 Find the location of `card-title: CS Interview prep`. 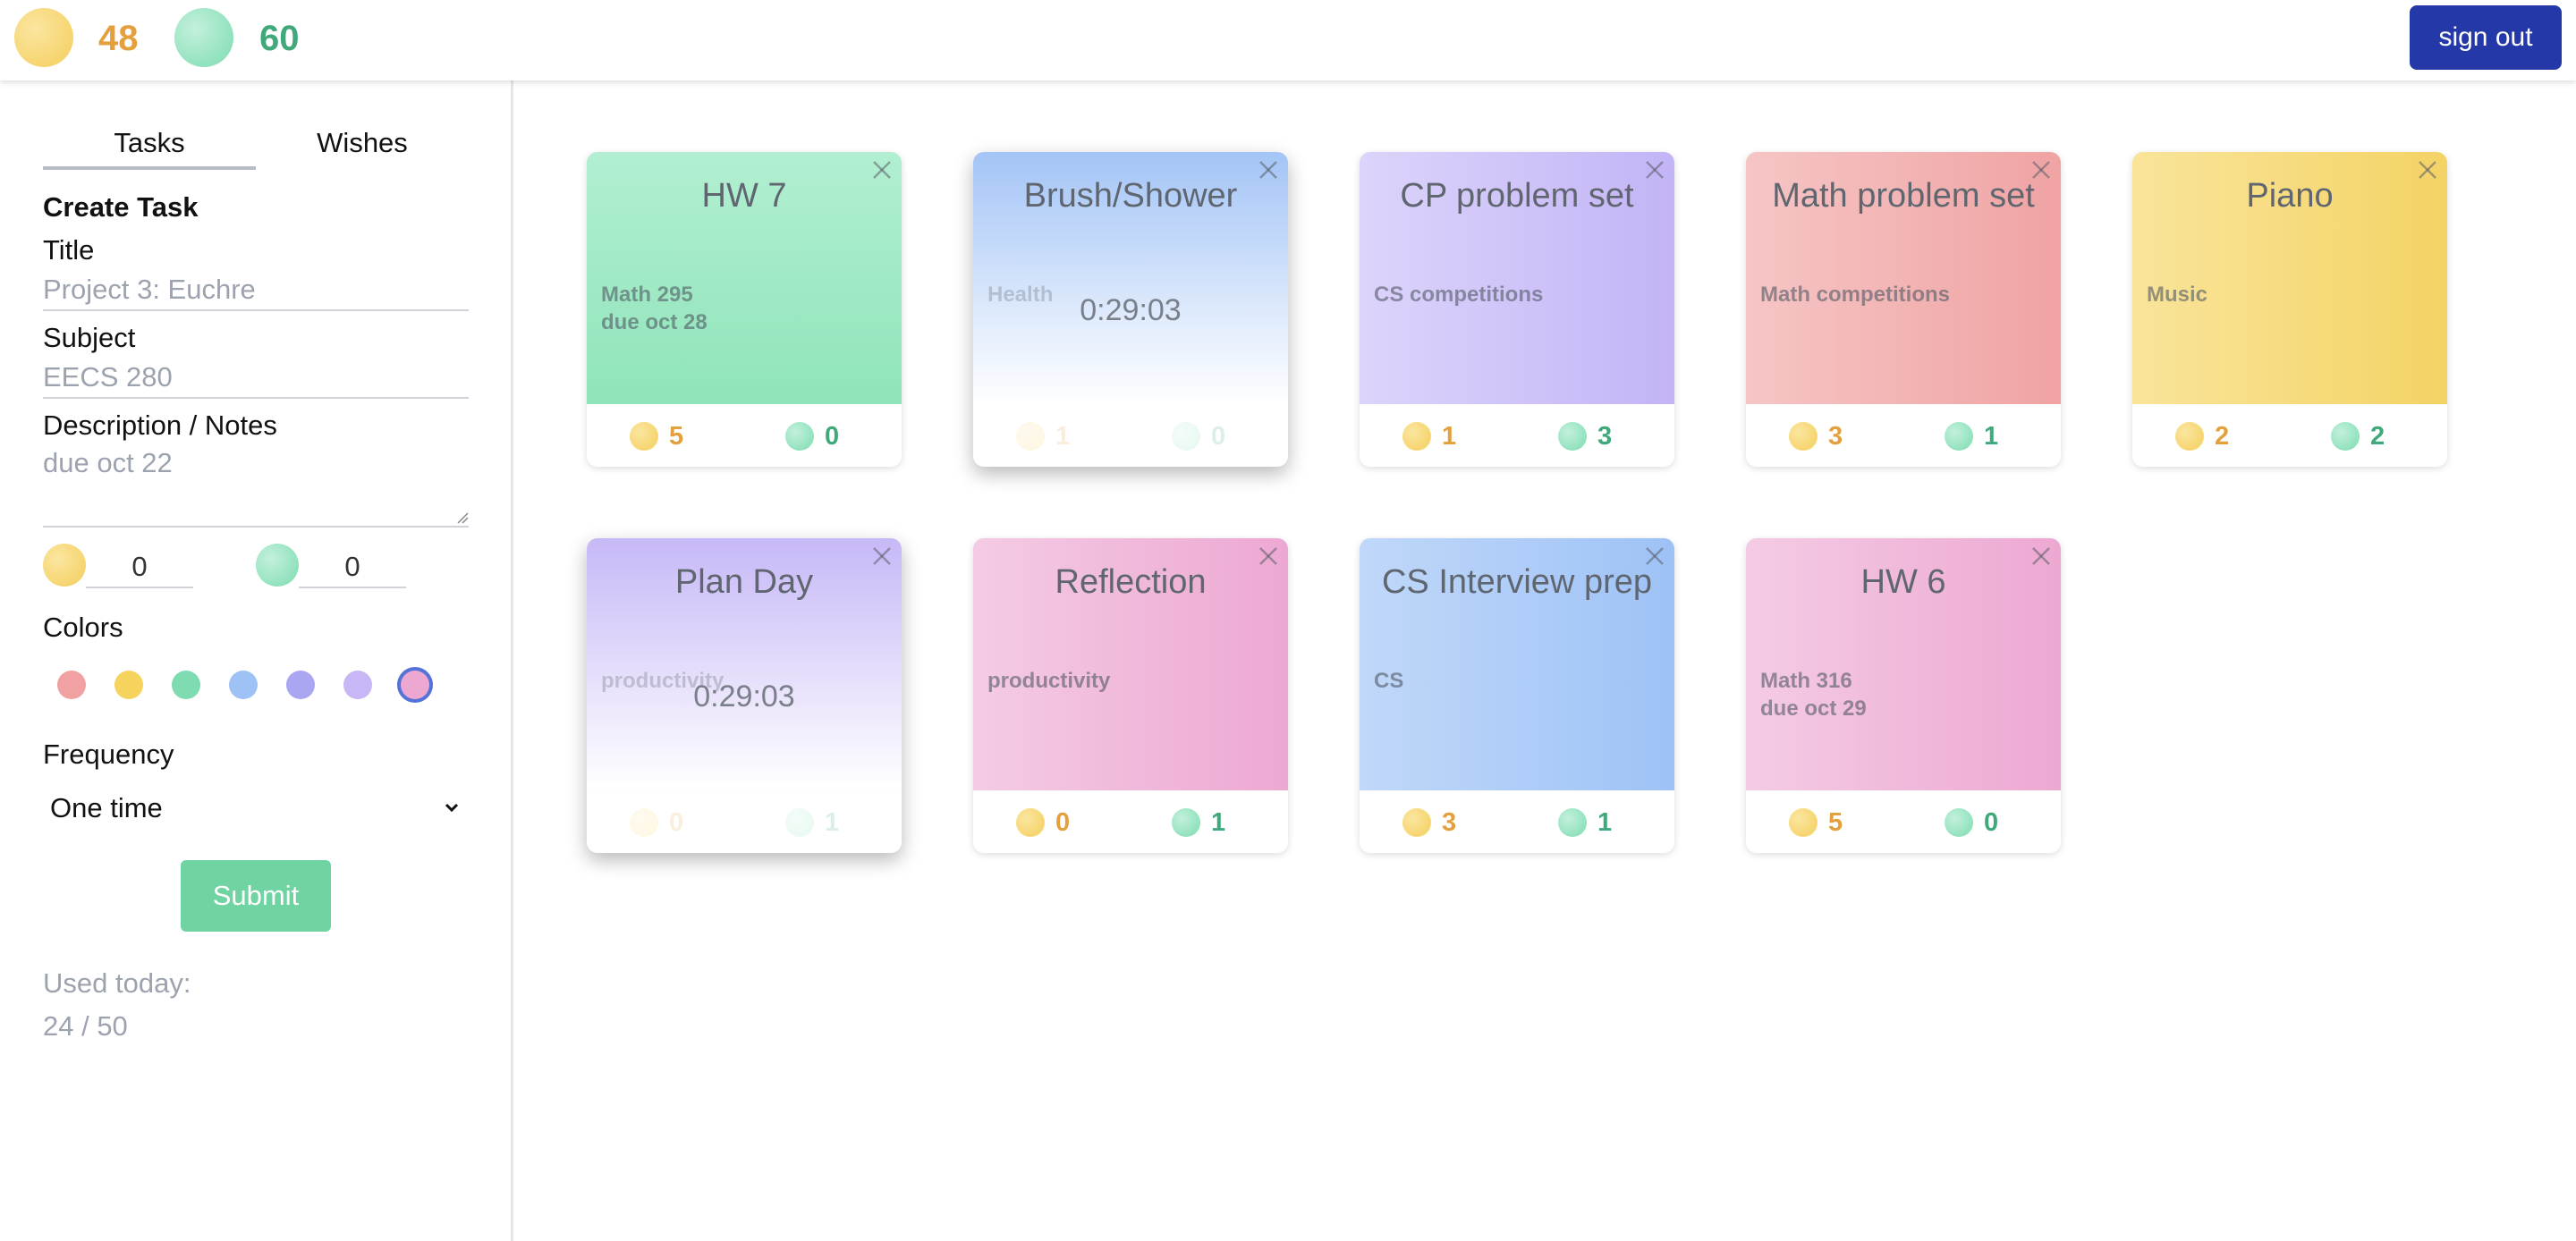

card-title: CS Interview prep is located at coordinates (1516, 582).